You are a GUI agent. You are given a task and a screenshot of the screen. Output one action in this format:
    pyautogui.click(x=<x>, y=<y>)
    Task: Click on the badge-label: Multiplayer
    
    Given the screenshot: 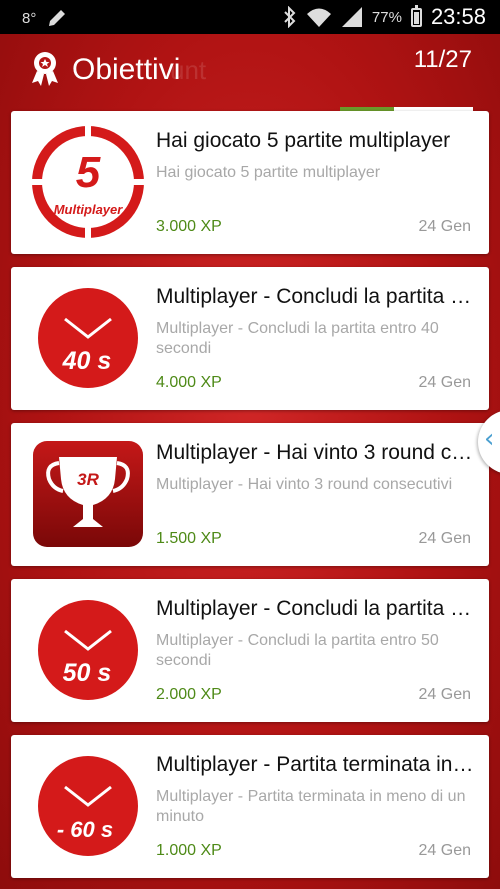 What is the action you would take?
    pyautogui.click(x=89, y=209)
    